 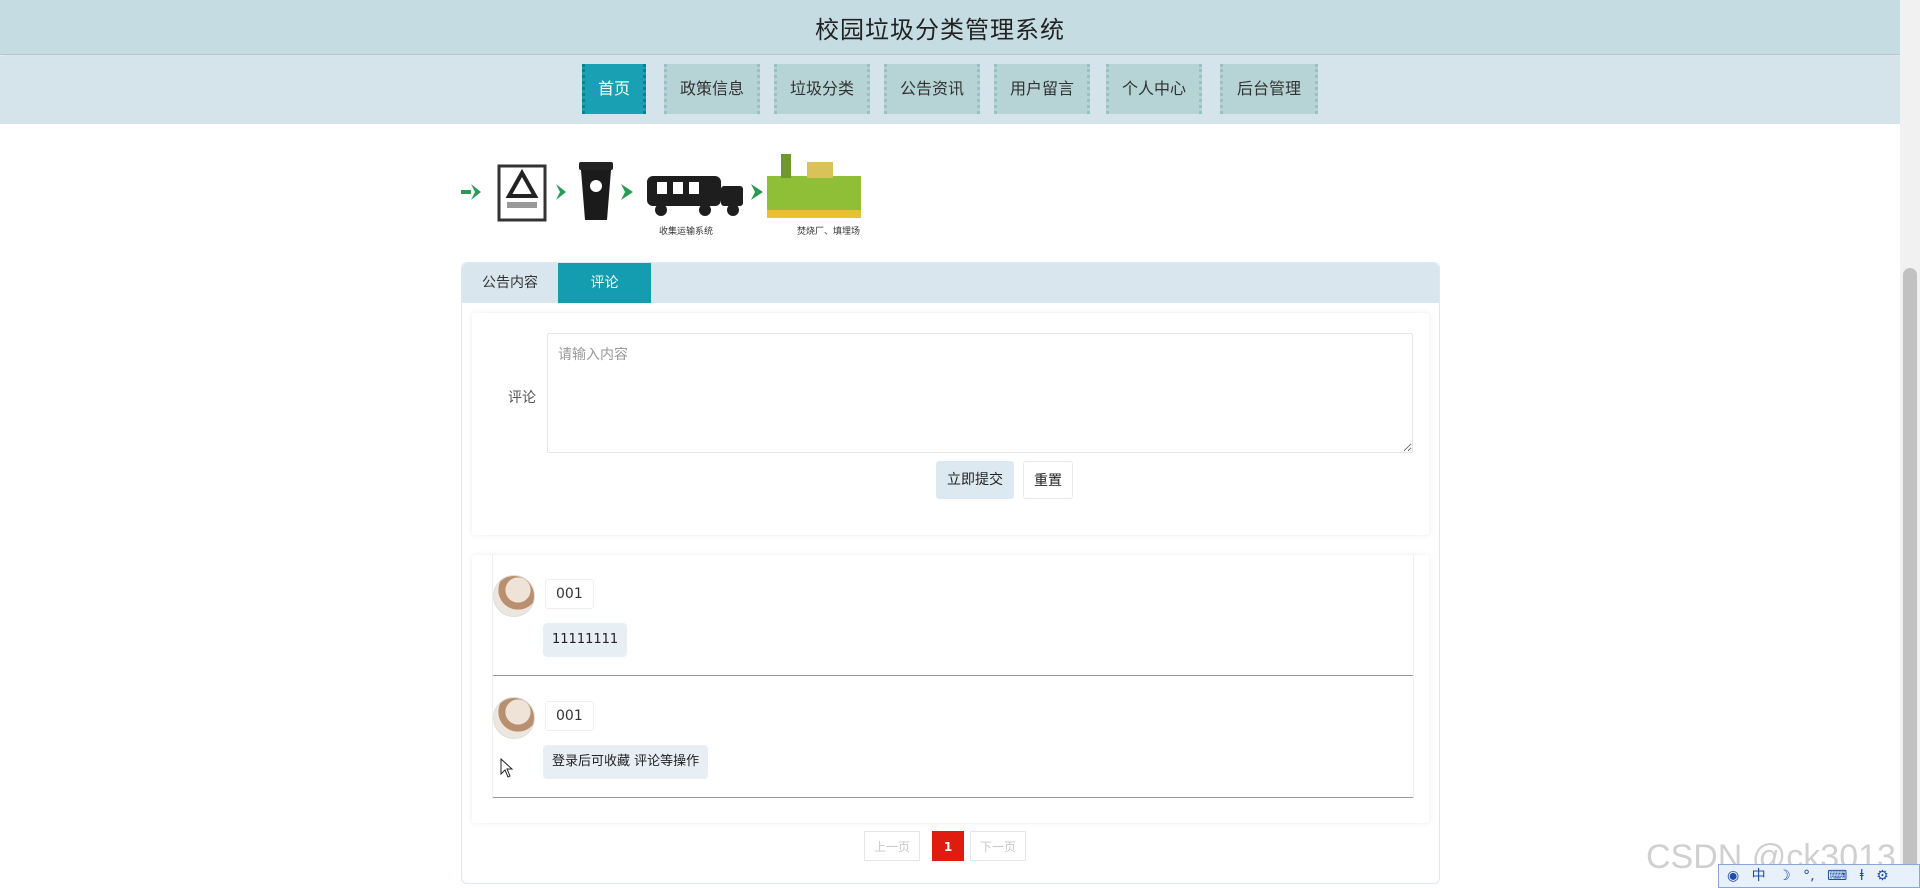 What do you see at coordinates (712, 89) in the screenshot?
I see `nav-item-policy: 政策信息` at bounding box center [712, 89].